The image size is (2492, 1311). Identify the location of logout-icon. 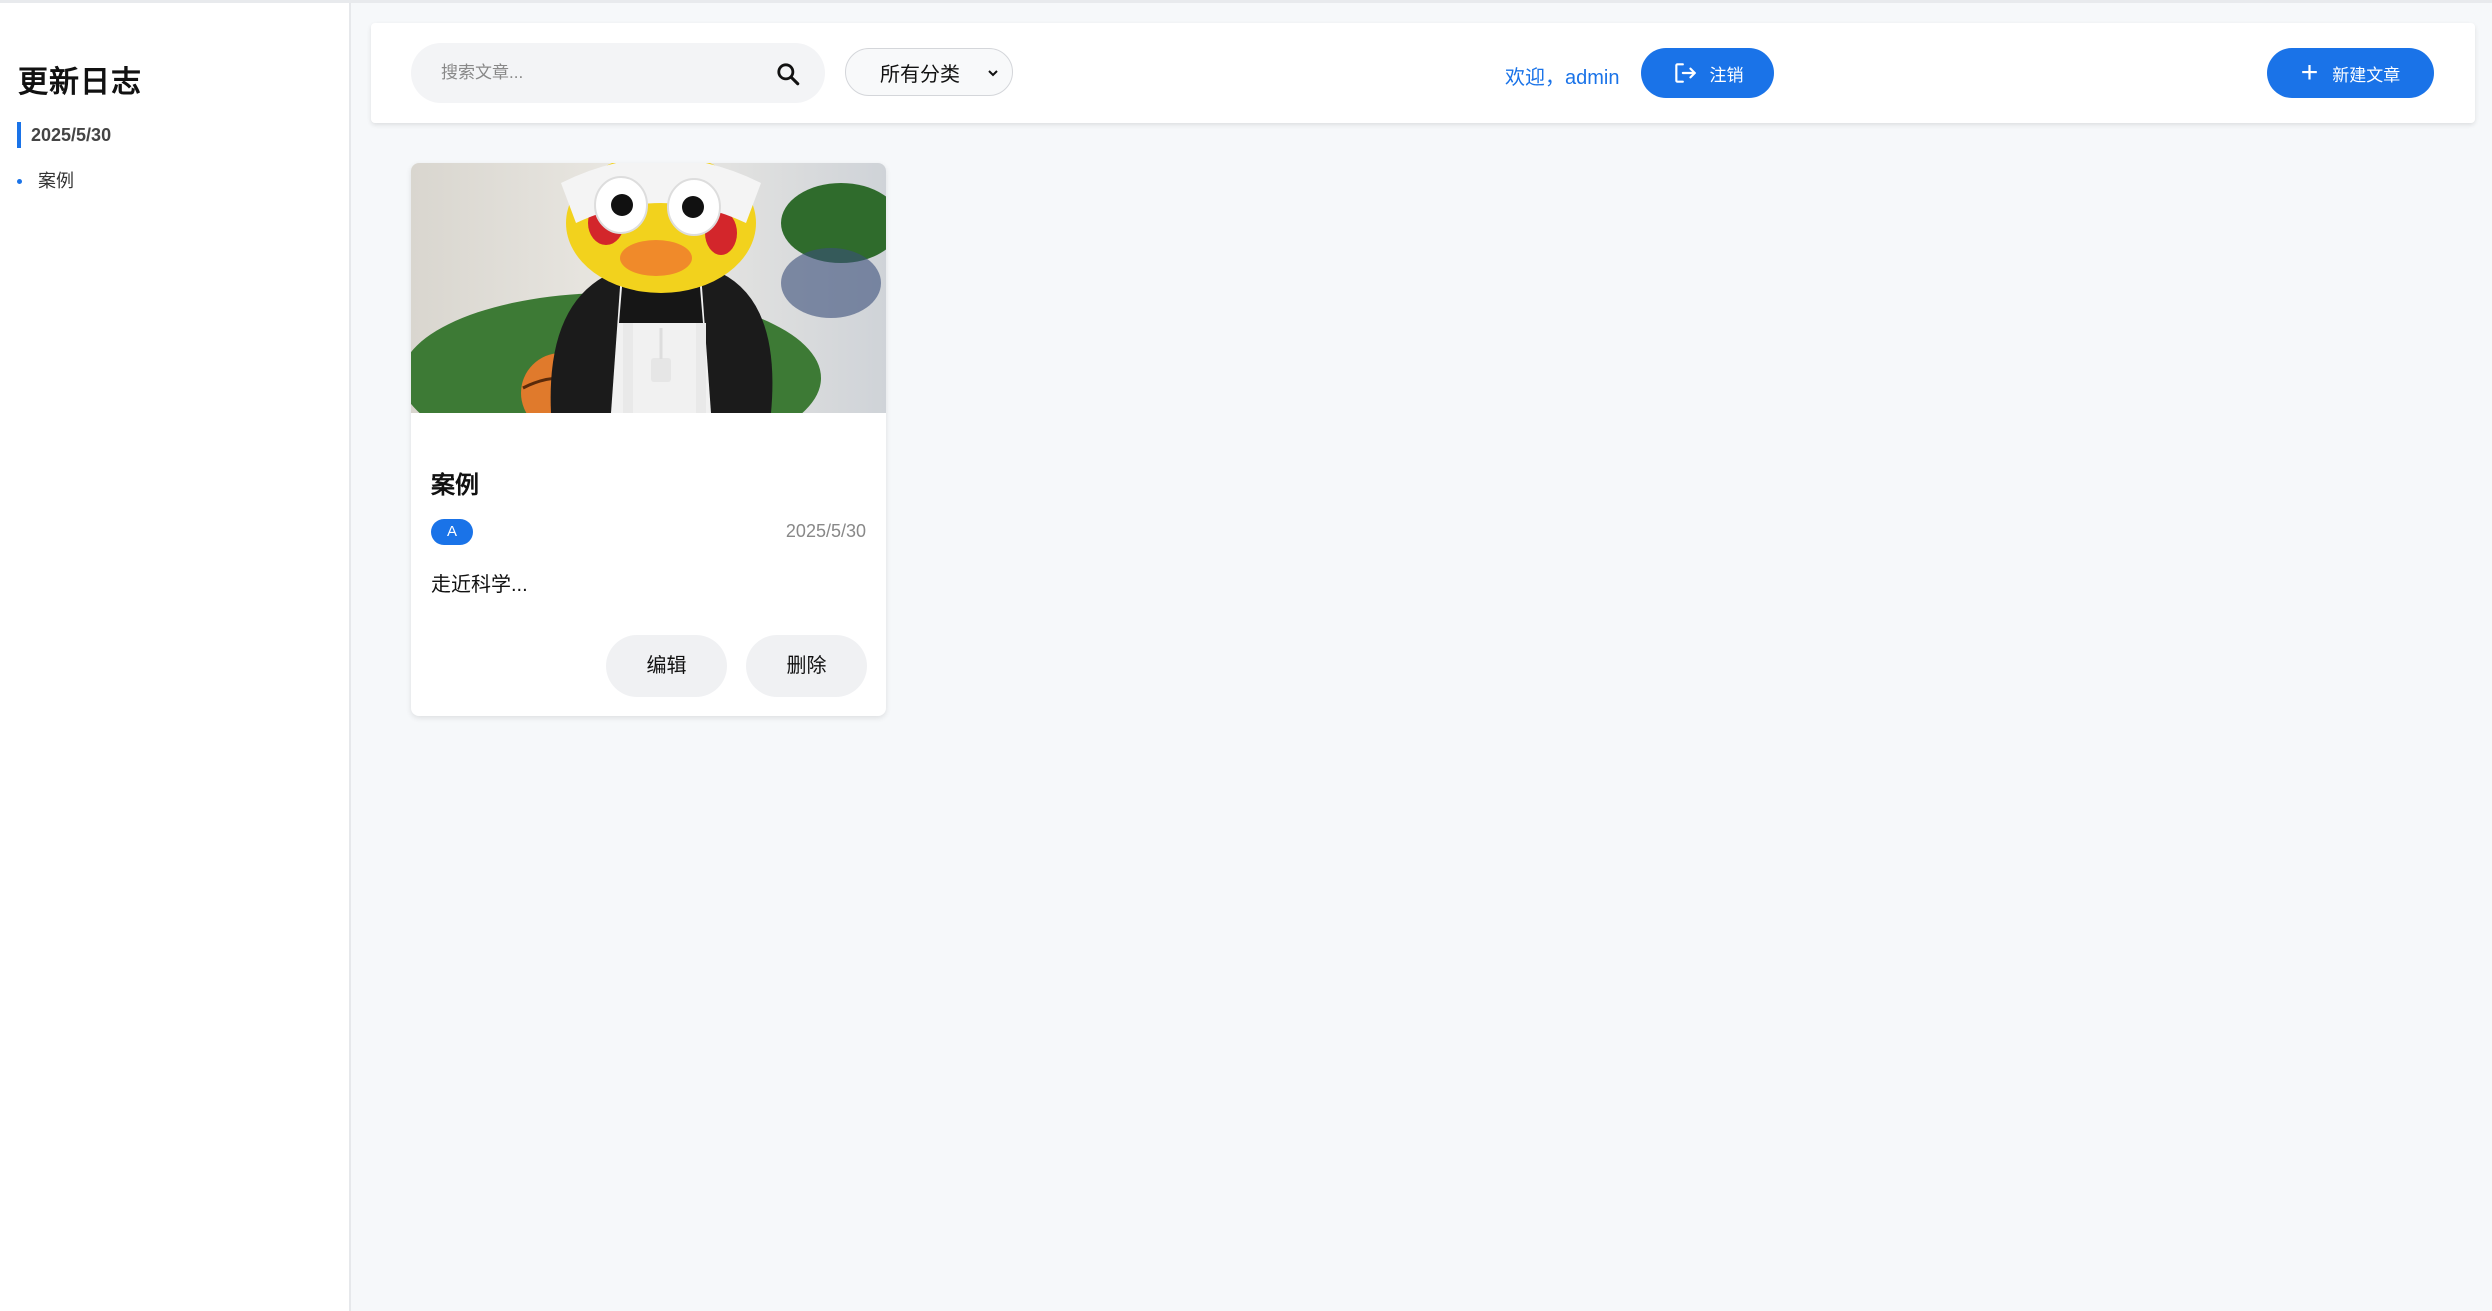
(1685, 73).